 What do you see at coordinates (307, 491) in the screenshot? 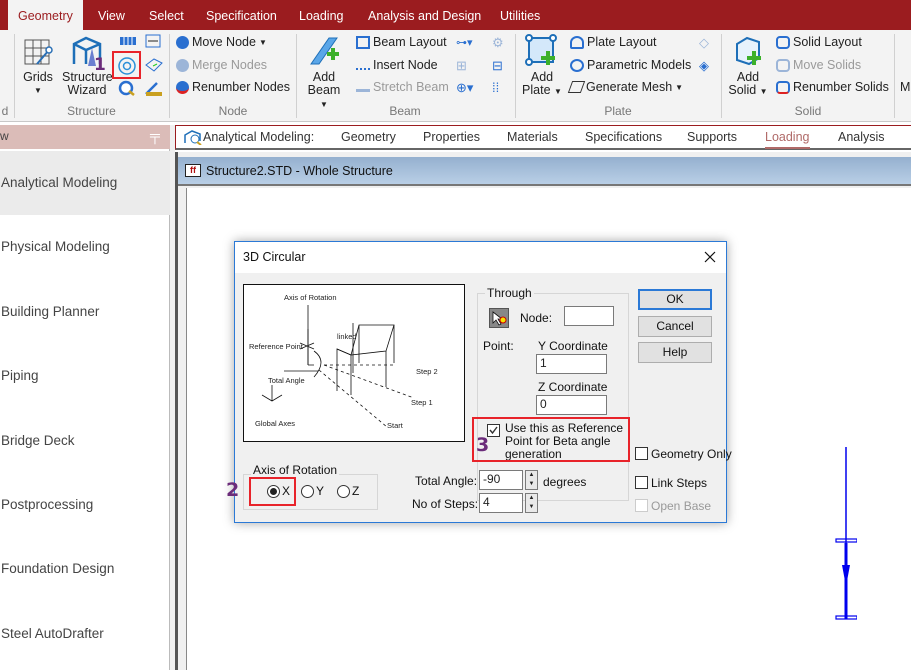
I see `axis-y-radio` at bounding box center [307, 491].